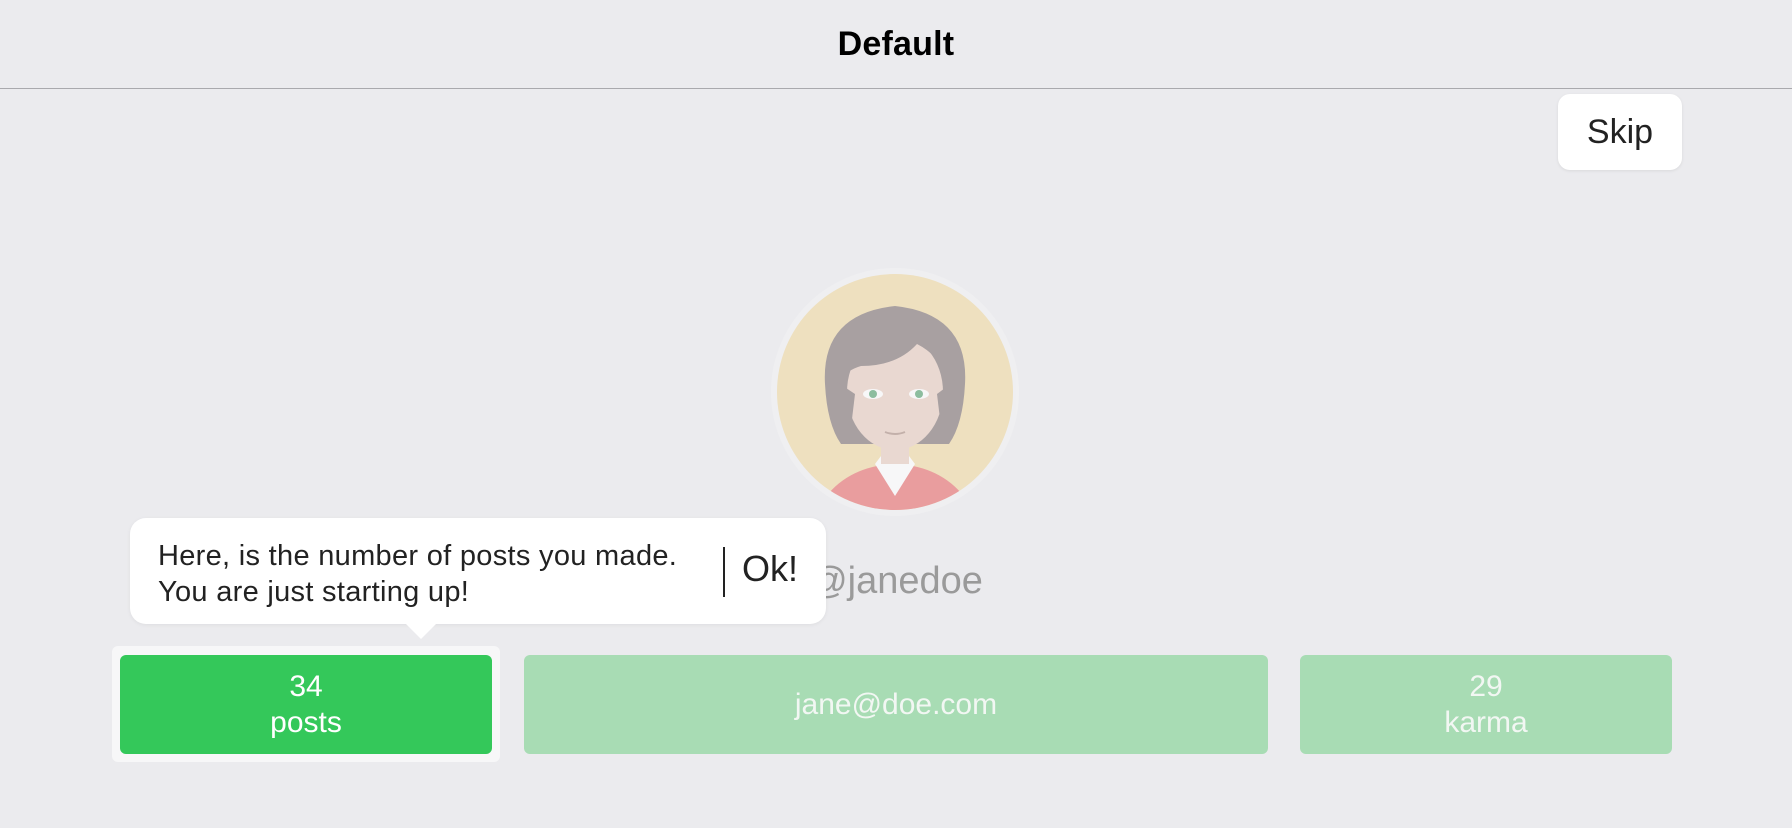 The width and height of the screenshot is (1792, 828). I want to click on skip-button: Skip, so click(1620, 132).